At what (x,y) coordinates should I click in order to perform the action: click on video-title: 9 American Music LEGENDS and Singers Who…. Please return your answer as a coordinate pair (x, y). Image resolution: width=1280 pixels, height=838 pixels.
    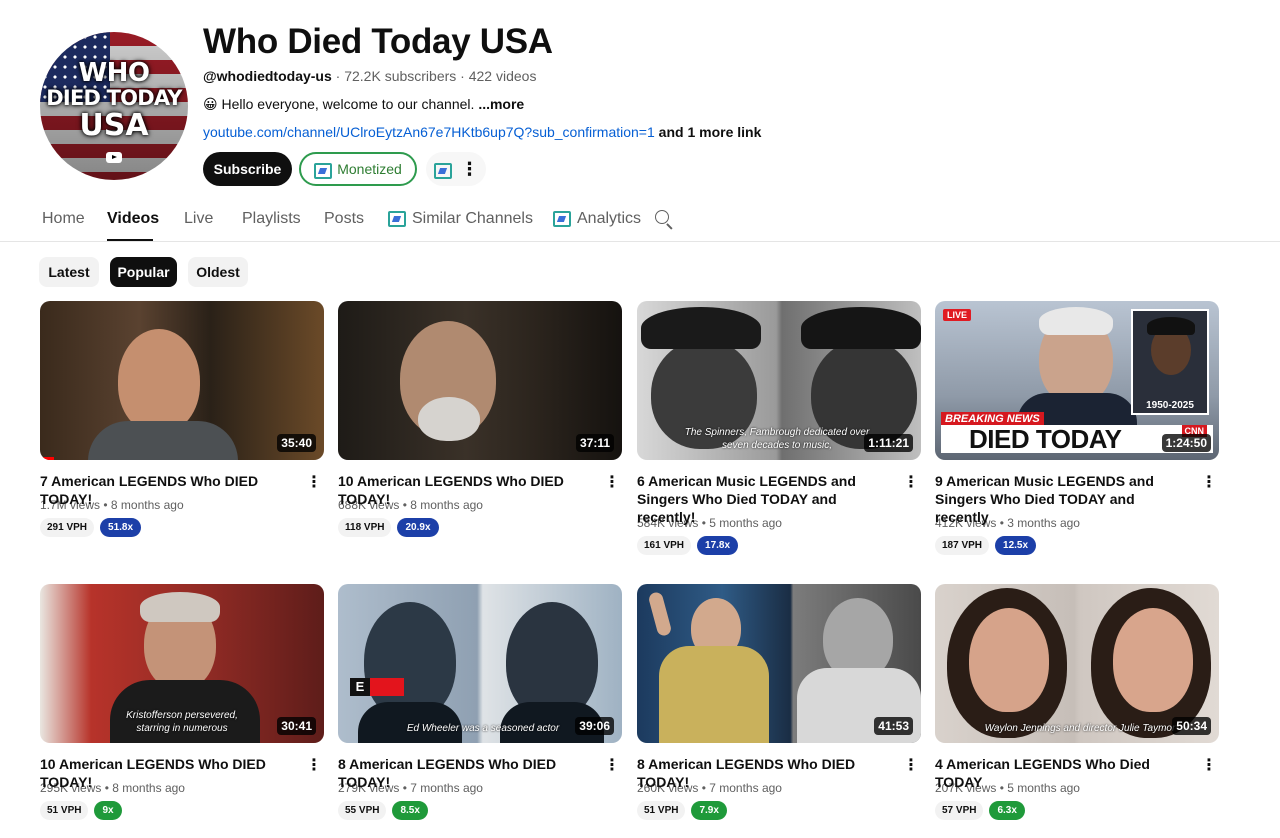
    Looking at the image, I should click on (1060, 499).